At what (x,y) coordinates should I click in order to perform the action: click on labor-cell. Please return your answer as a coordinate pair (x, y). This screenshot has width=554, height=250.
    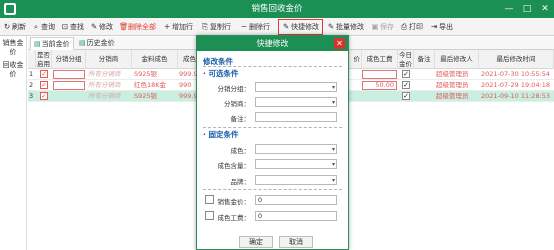
    Looking at the image, I should click on (379, 74).